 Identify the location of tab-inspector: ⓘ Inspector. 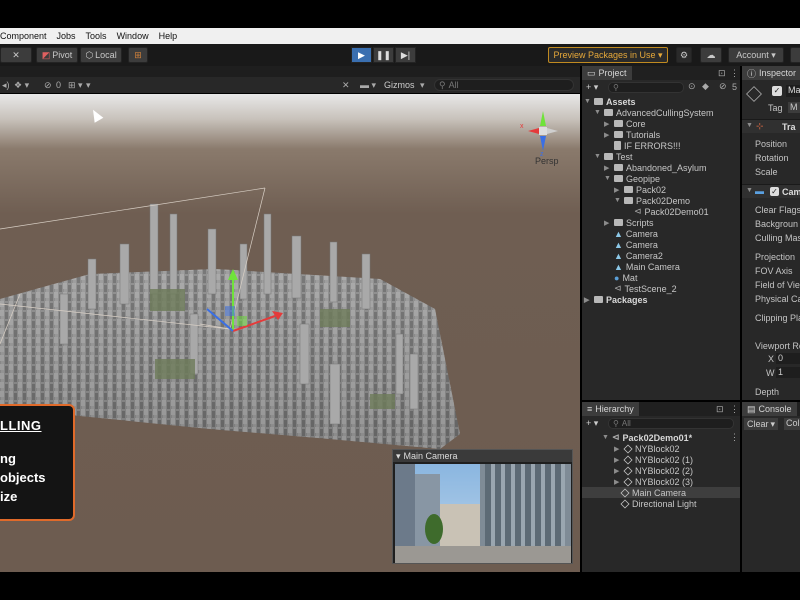
(771, 73).